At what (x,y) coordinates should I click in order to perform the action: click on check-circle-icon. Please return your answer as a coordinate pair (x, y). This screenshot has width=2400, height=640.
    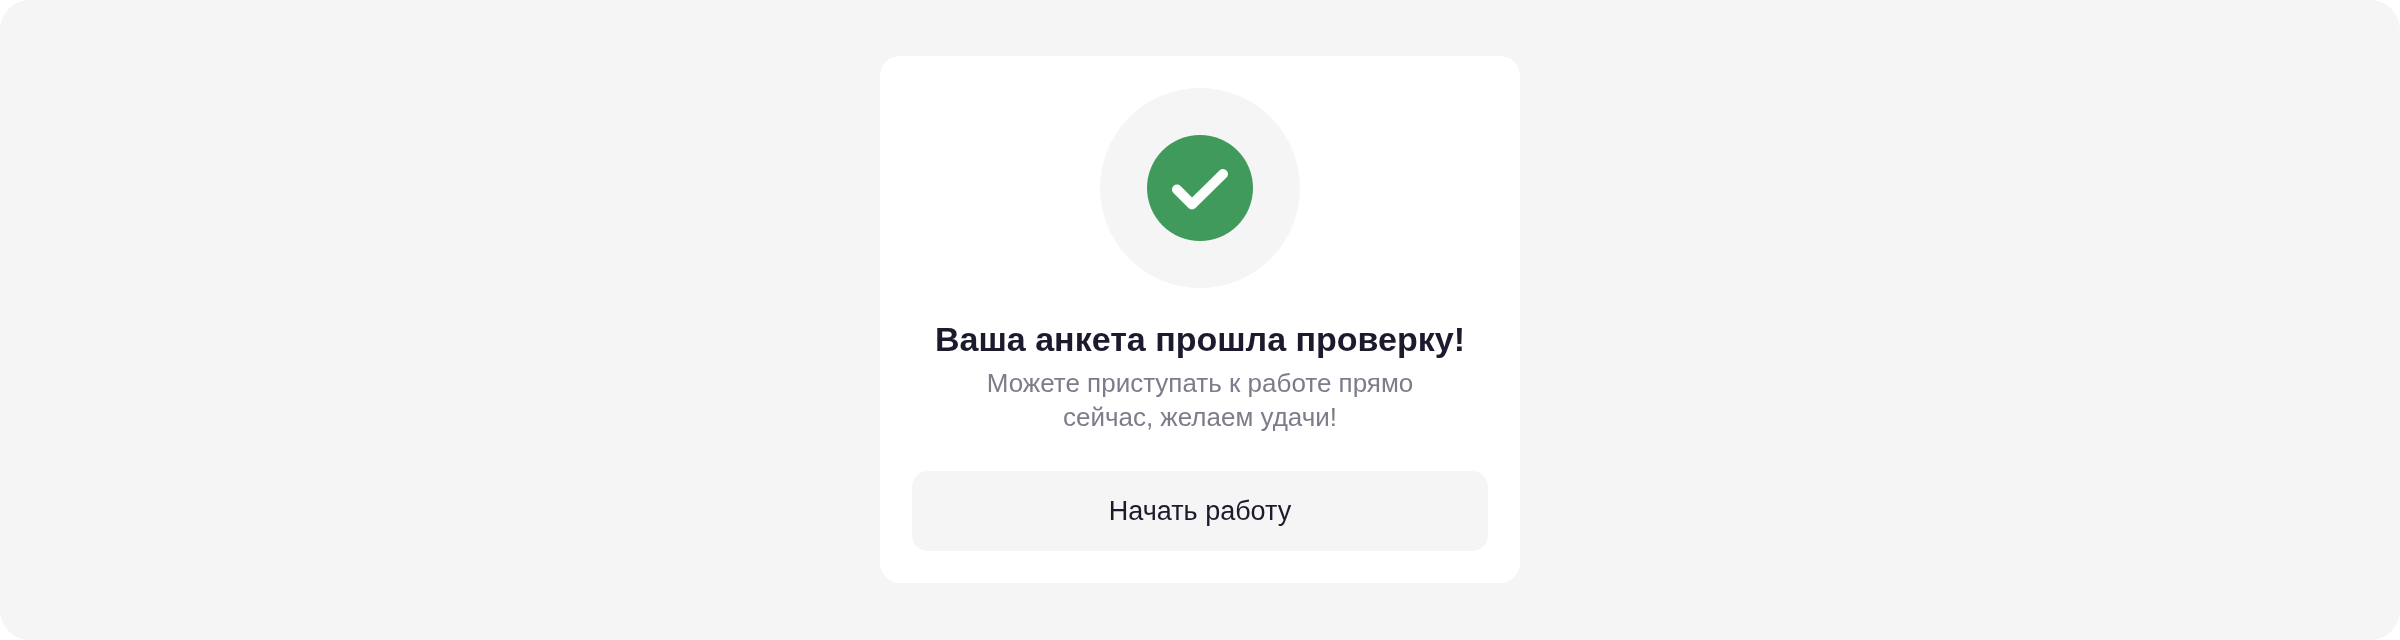
    Looking at the image, I should click on (1200, 188).